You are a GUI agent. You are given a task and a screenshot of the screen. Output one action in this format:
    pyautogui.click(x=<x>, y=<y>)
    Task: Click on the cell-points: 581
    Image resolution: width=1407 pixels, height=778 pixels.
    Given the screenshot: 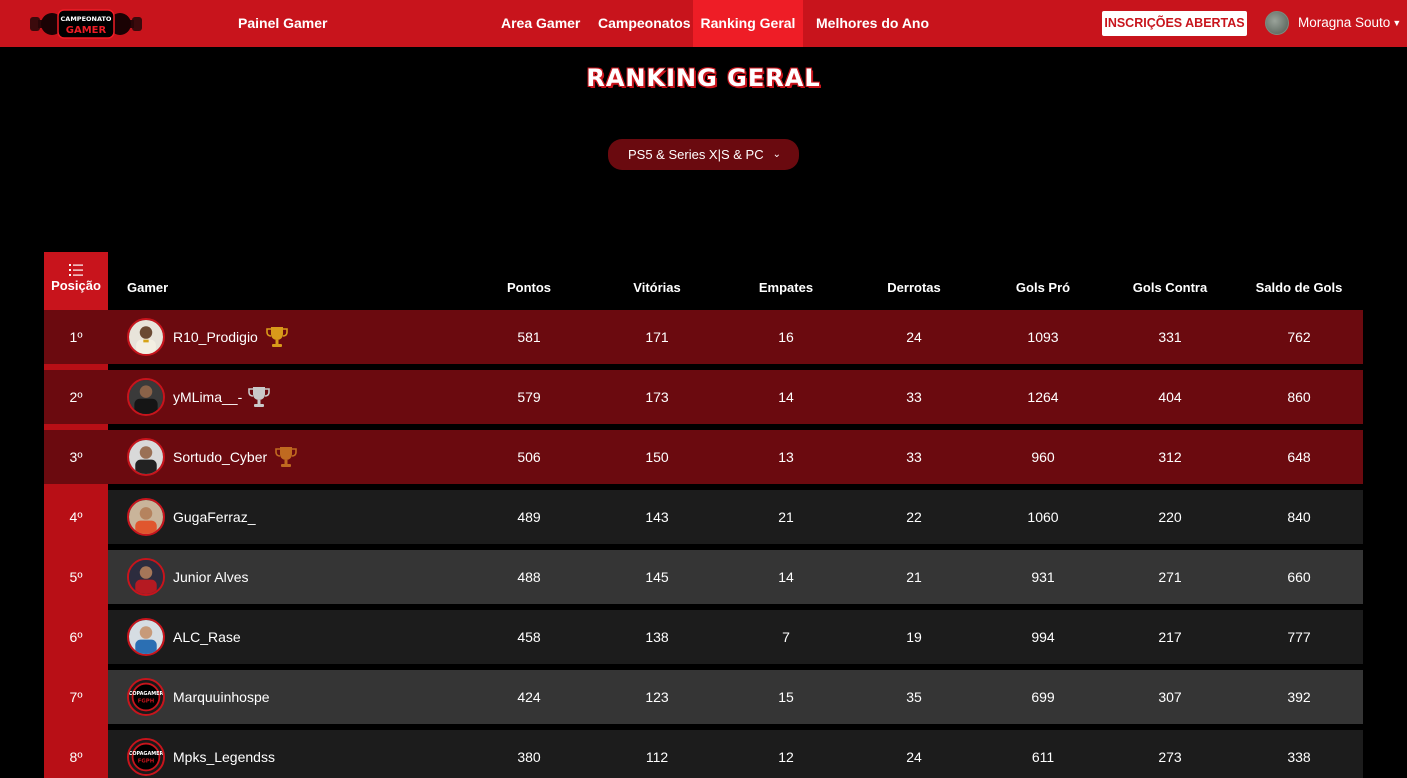 What is the action you would take?
    pyautogui.click(x=529, y=337)
    